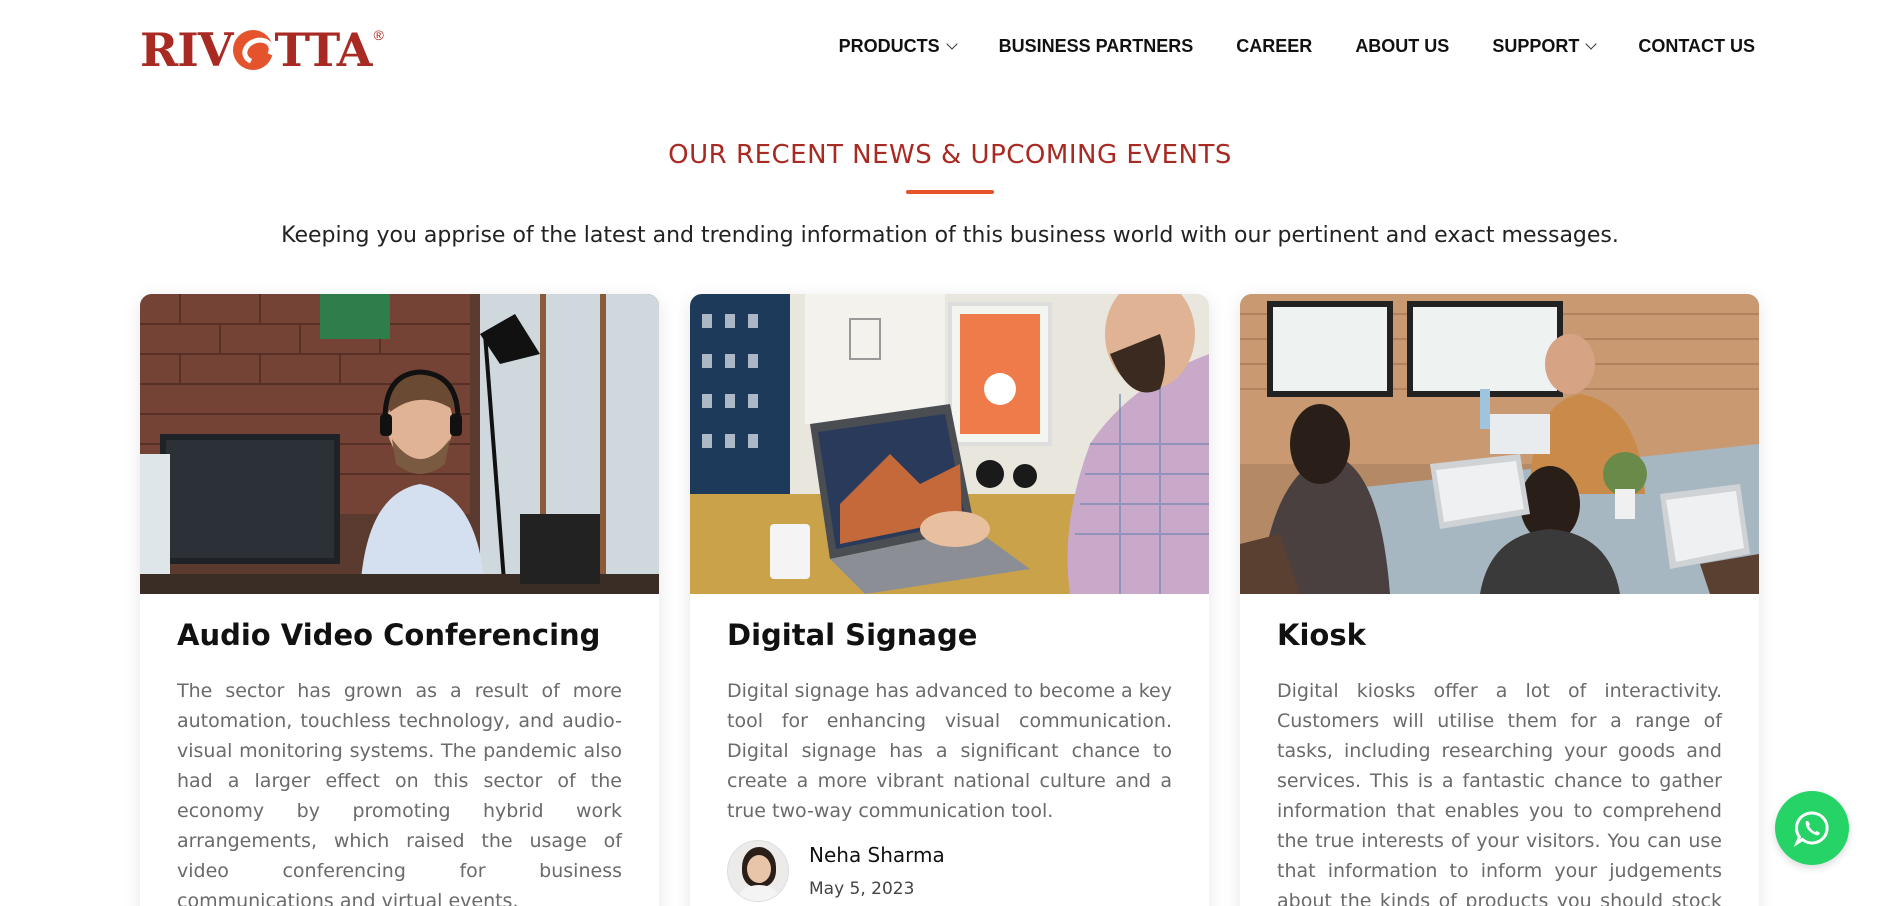  I want to click on card-image-office-headset, so click(399, 444).